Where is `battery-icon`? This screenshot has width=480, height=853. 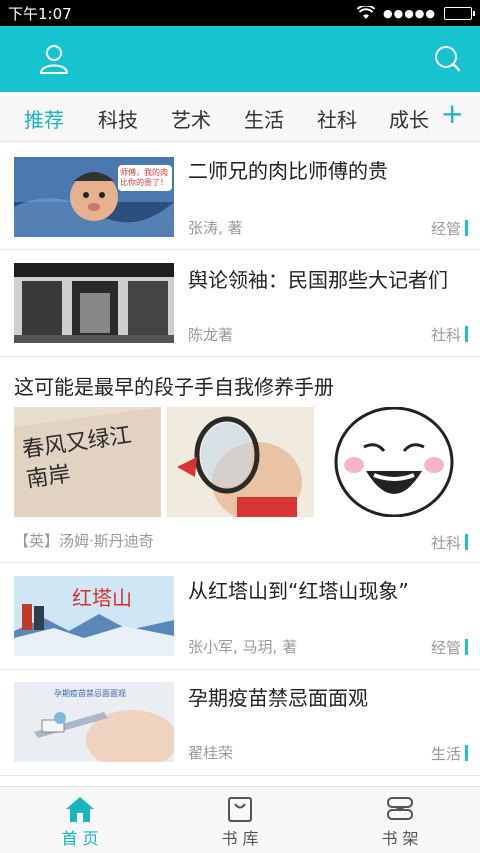
battery-icon is located at coordinates (459, 13).